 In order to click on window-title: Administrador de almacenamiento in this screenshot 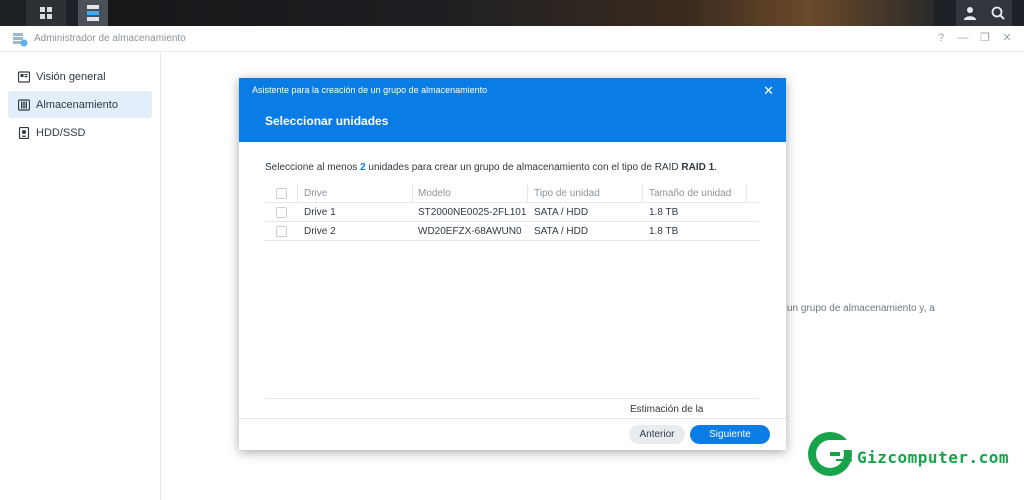, I will do `click(110, 38)`.